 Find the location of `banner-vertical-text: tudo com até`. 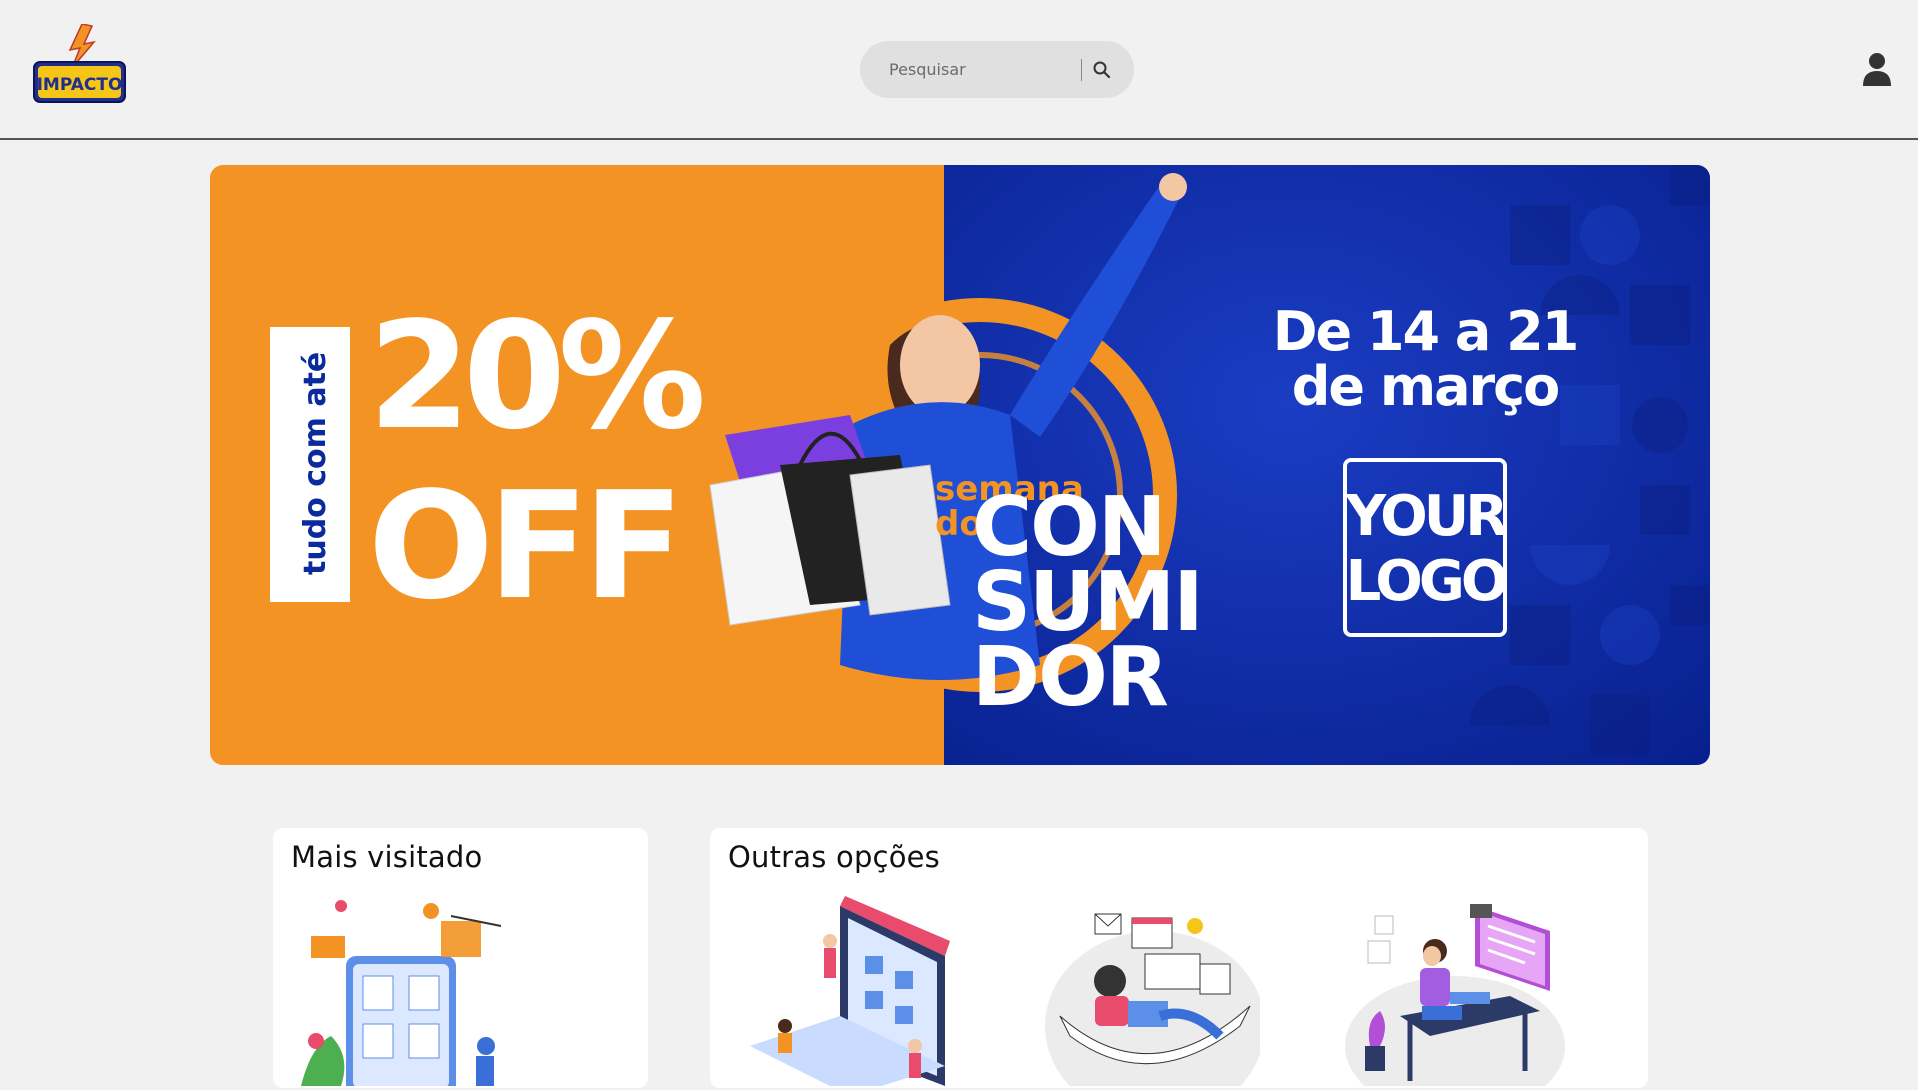

banner-vertical-text: tudo com até is located at coordinates (315, 463).